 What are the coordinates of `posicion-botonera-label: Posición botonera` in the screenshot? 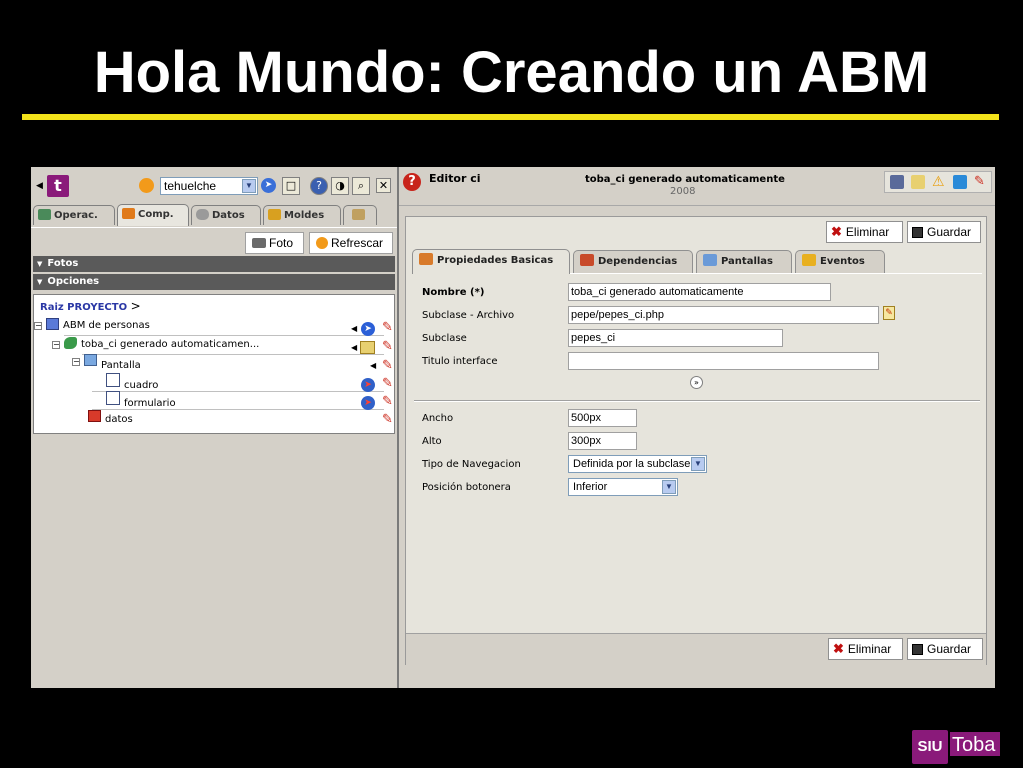 It's located at (466, 487).